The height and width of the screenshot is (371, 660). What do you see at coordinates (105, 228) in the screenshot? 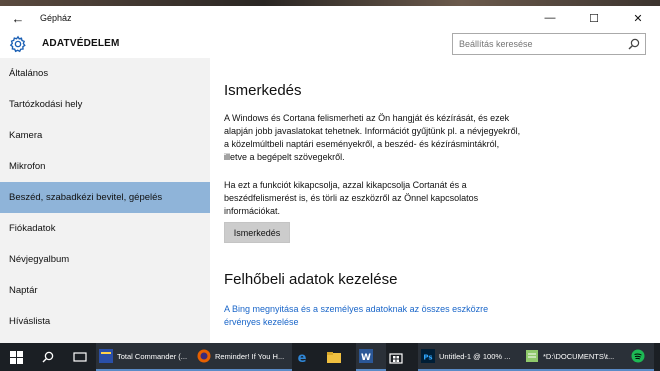
I see `sidebar-item-fiokadatok: Fiókadatok` at bounding box center [105, 228].